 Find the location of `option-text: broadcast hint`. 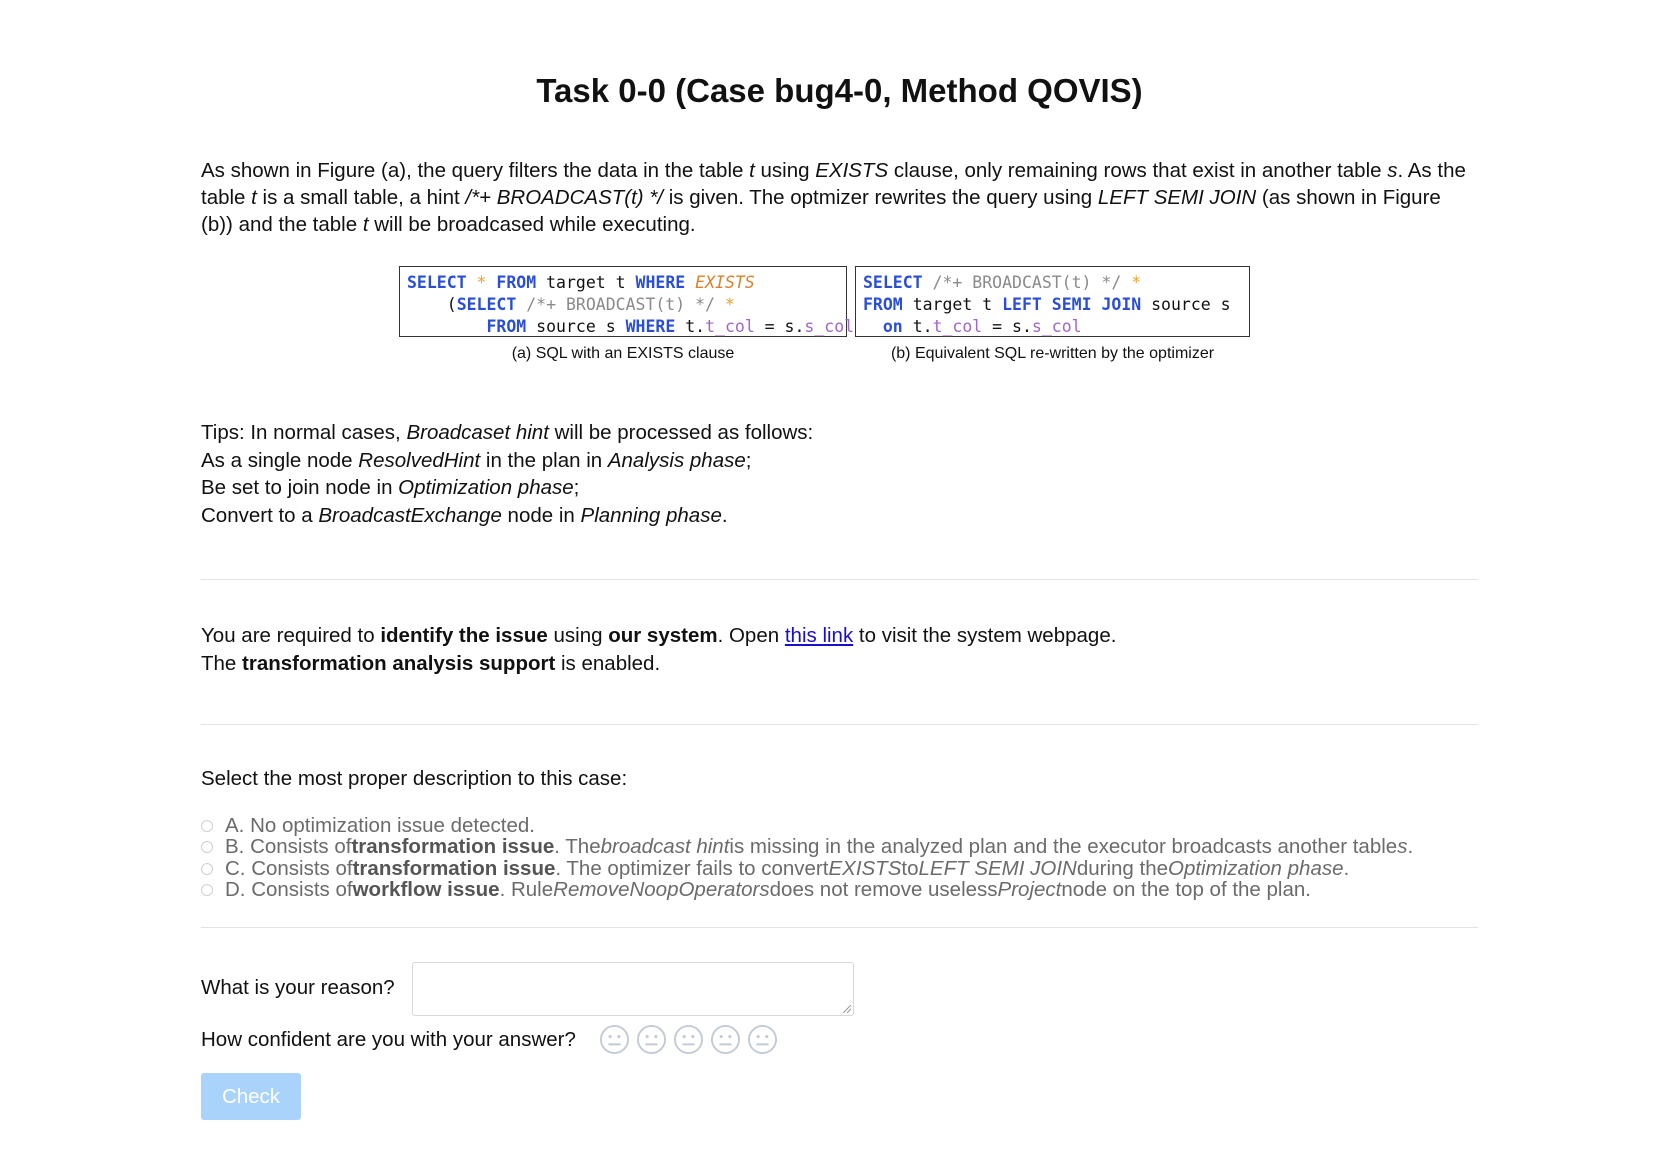

option-text: broadcast hint is located at coordinates (665, 847).